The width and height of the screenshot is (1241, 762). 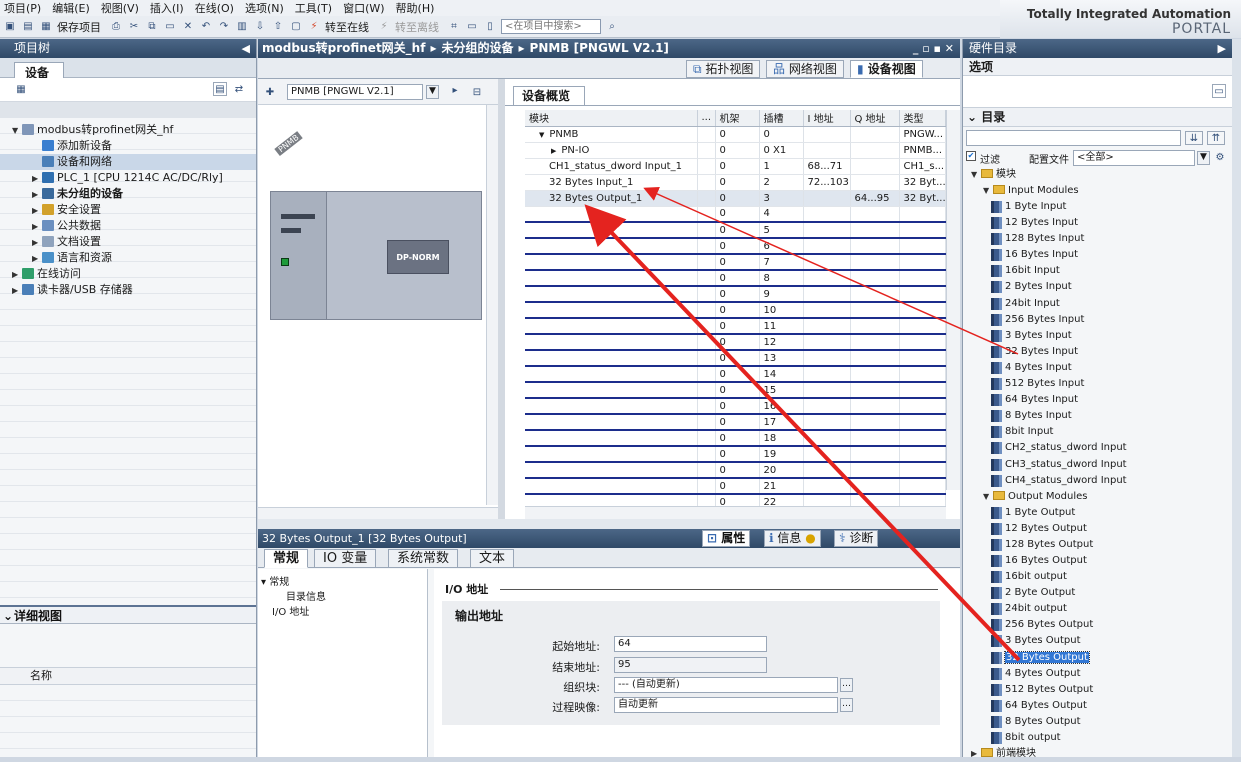 I want to click on table-row: 0 11, so click(x=735, y=326).